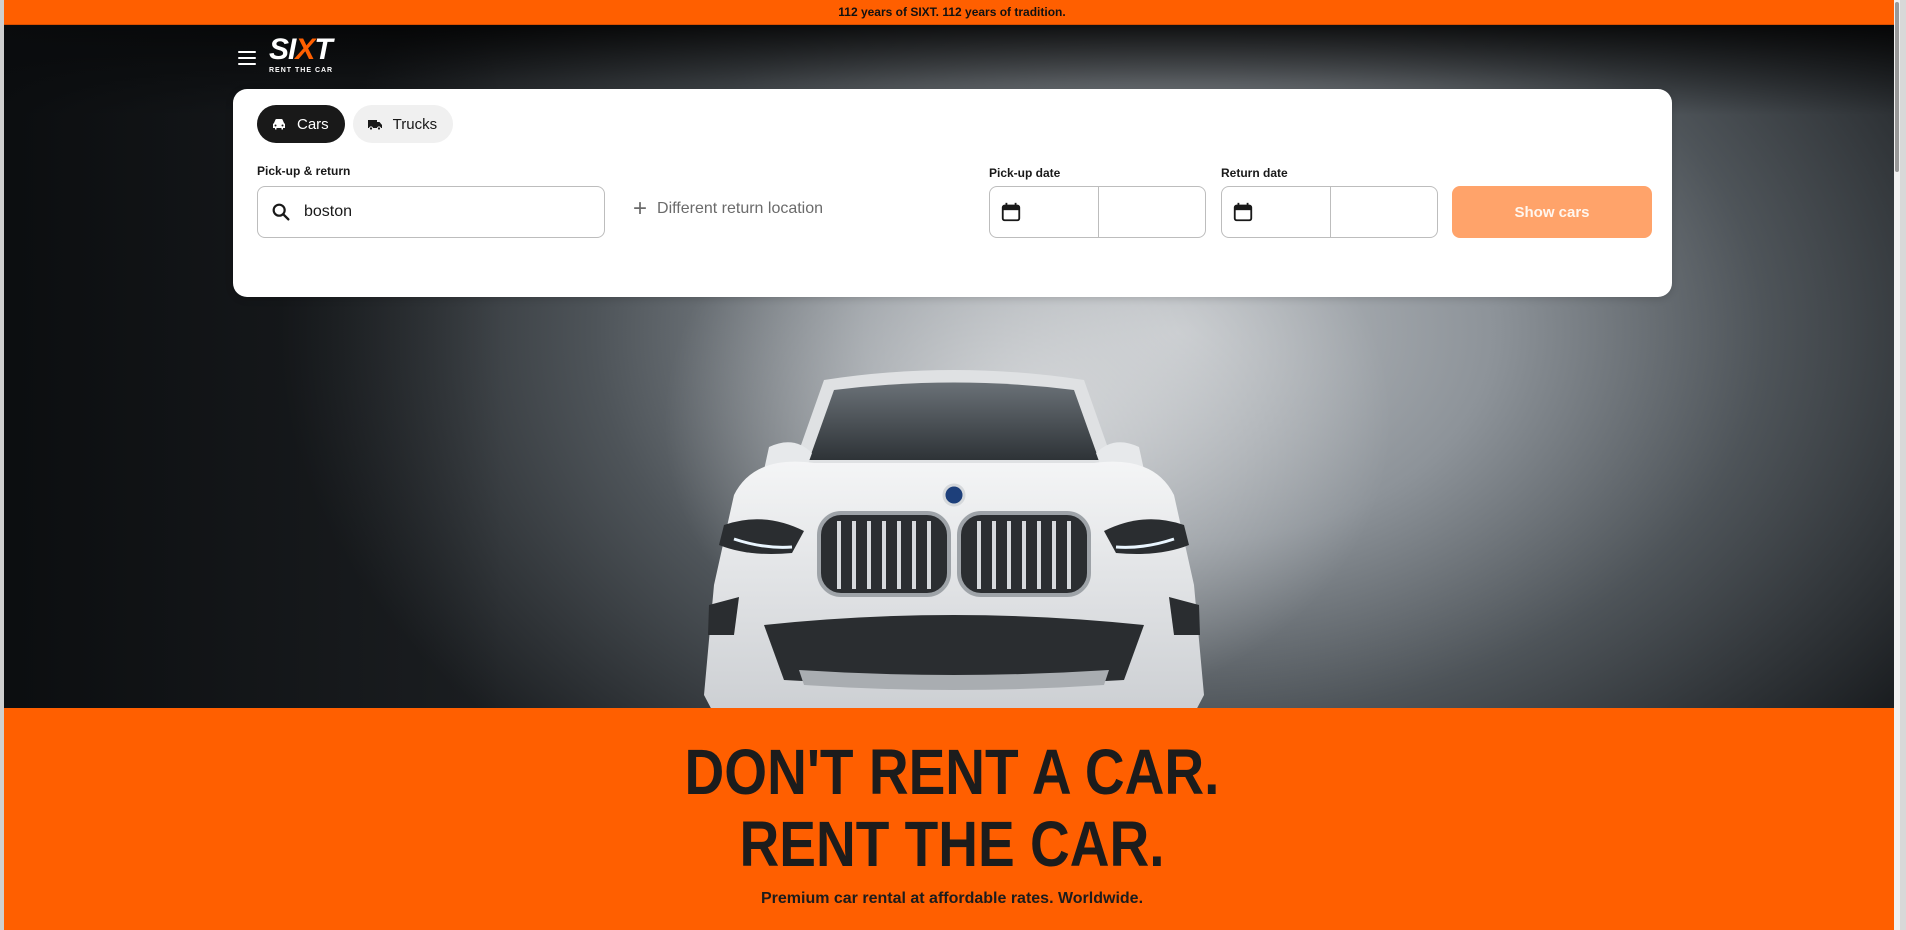 Image resolution: width=1906 pixels, height=930 pixels. What do you see at coordinates (415, 124) in the screenshot?
I see `tab-trucks-label: Trucks` at bounding box center [415, 124].